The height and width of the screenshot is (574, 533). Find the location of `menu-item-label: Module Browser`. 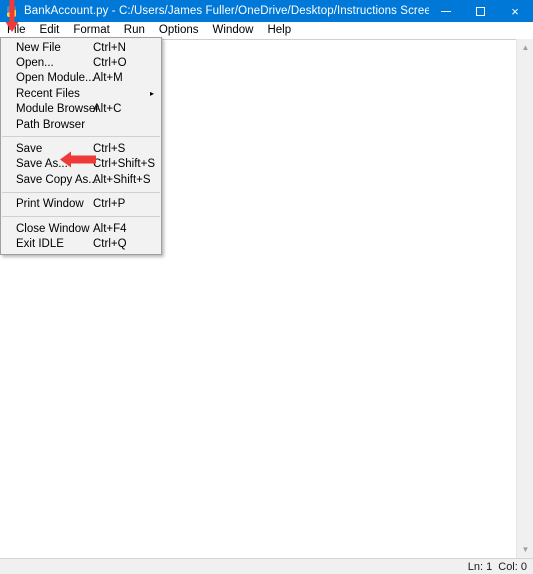

menu-item-label: Module Browser is located at coordinates (58, 109).